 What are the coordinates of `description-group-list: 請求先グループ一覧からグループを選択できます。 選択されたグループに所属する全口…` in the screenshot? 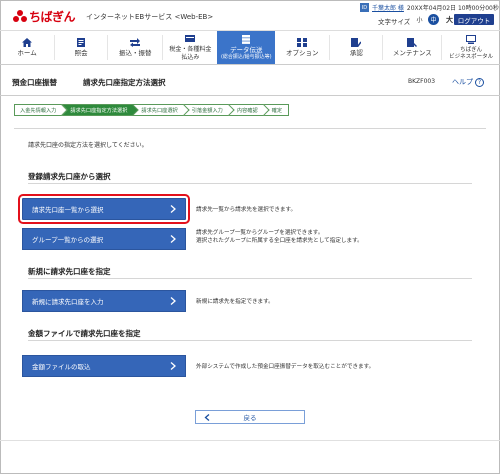 It's located at (279, 237).